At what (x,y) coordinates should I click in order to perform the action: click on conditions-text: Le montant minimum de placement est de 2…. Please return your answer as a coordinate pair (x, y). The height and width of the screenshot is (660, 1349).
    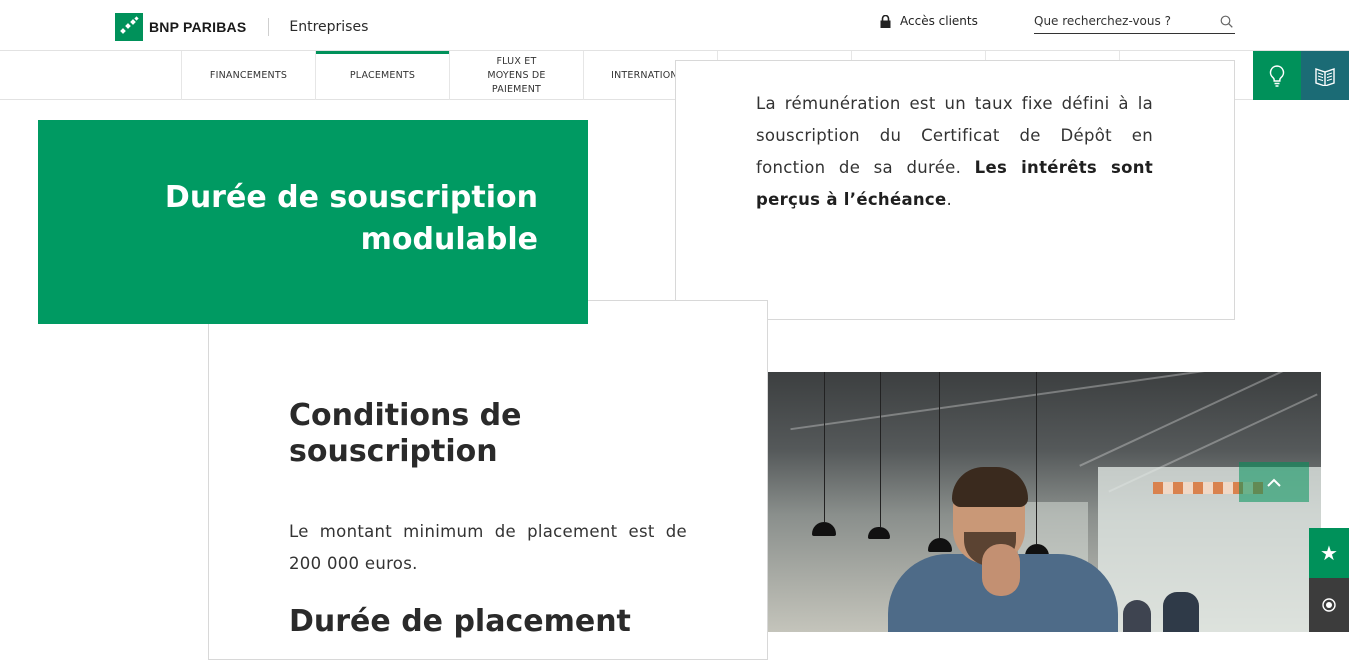
    Looking at the image, I should click on (488, 547).